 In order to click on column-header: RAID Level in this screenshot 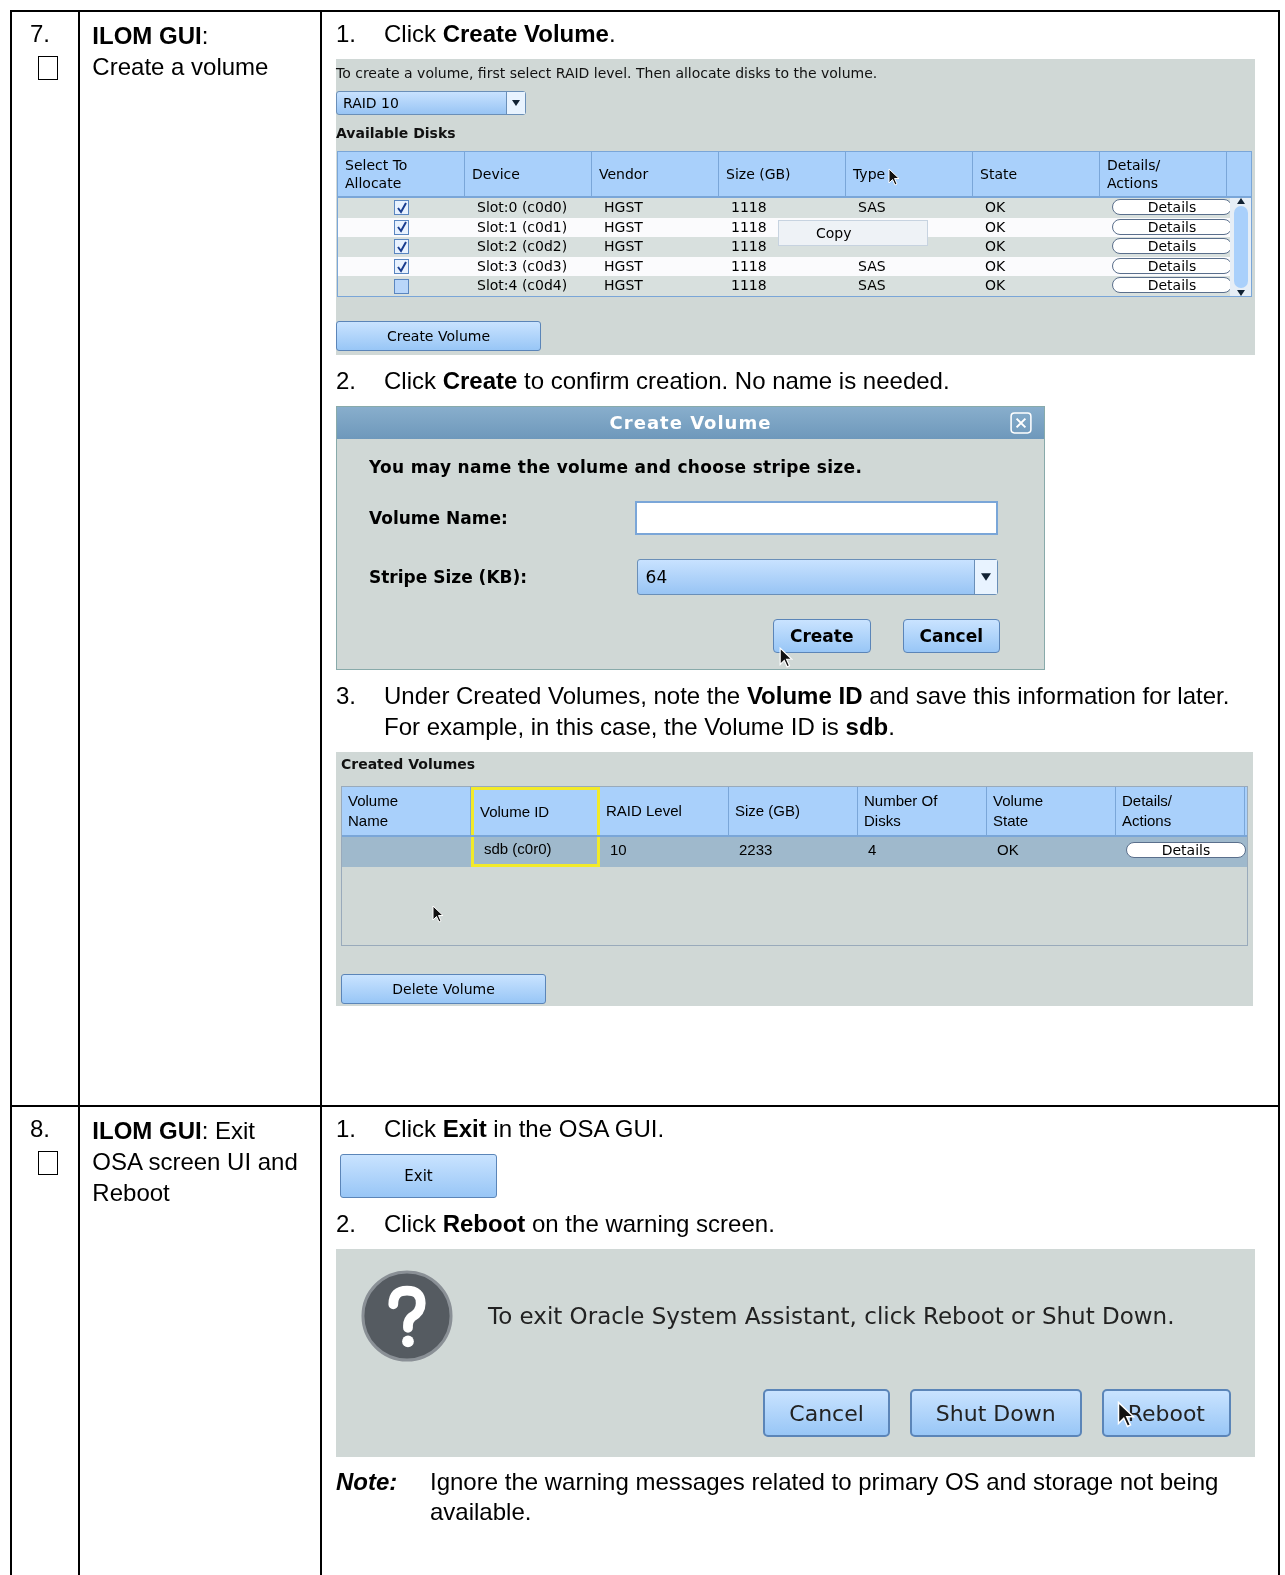, I will do `click(664, 810)`.